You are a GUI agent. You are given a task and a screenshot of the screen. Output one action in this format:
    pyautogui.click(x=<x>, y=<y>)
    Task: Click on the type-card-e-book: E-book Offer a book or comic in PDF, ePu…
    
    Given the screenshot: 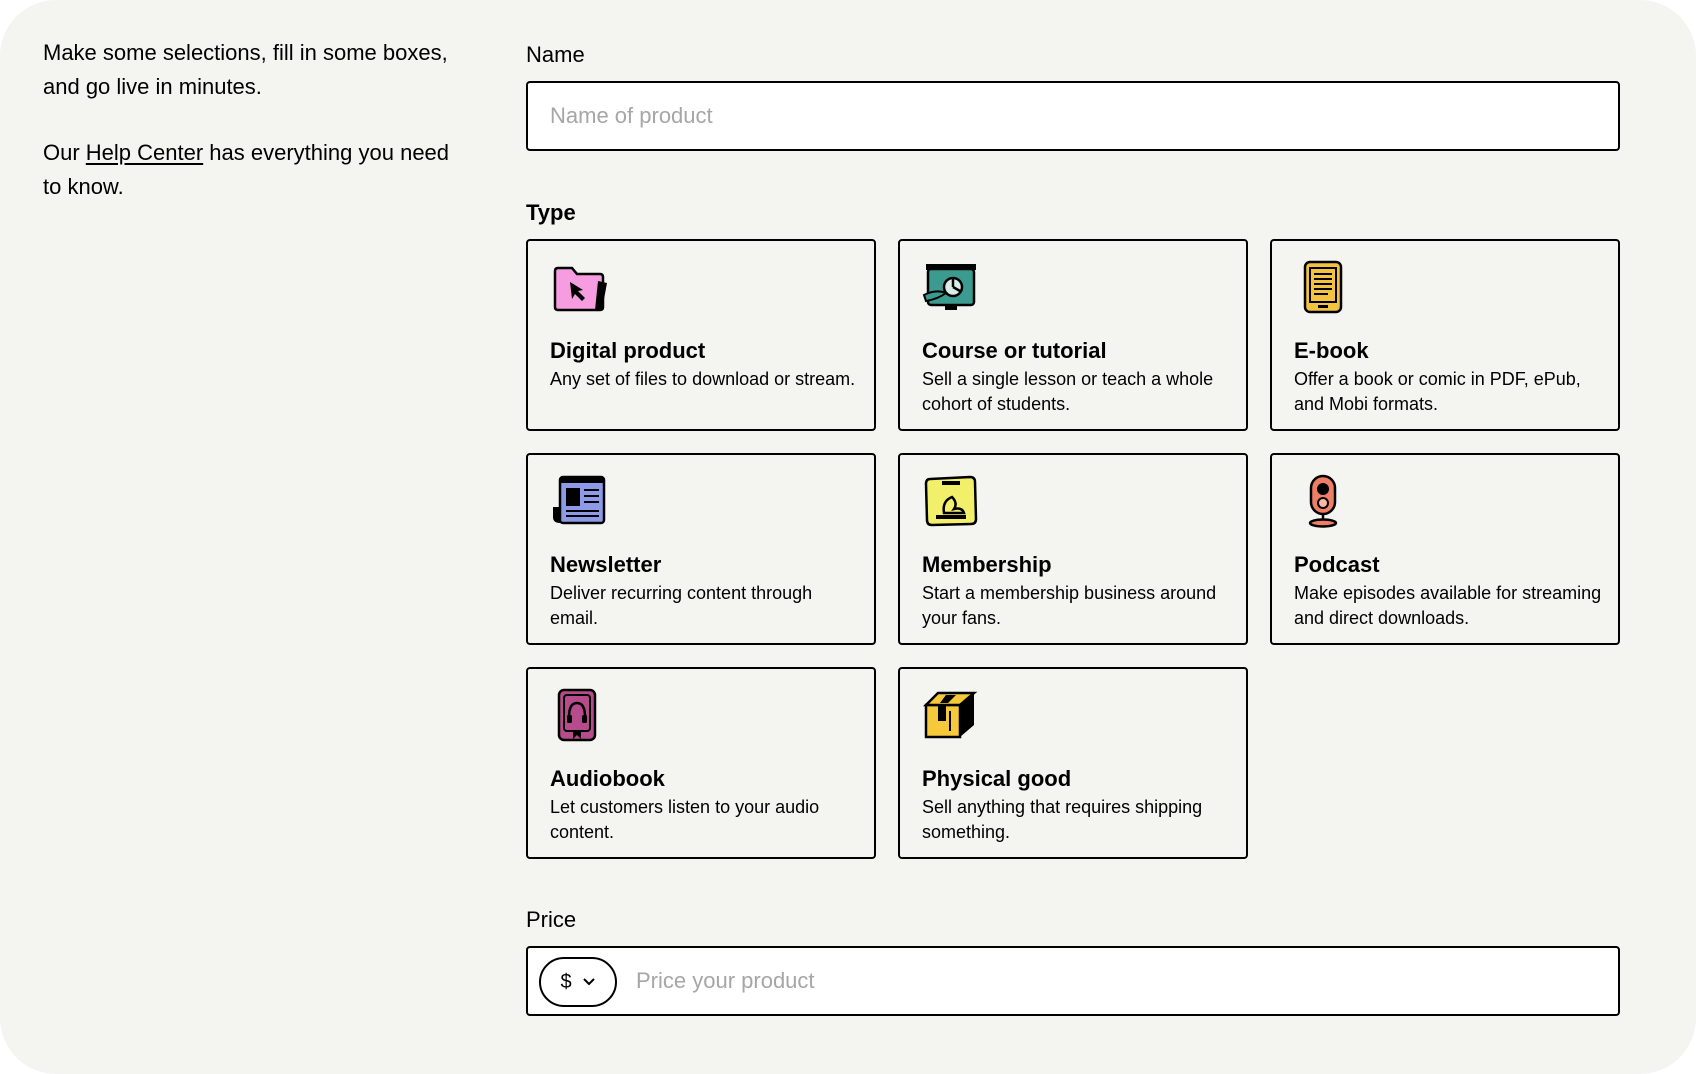 What is the action you would take?
    pyautogui.click(x=1445, y=335)
    